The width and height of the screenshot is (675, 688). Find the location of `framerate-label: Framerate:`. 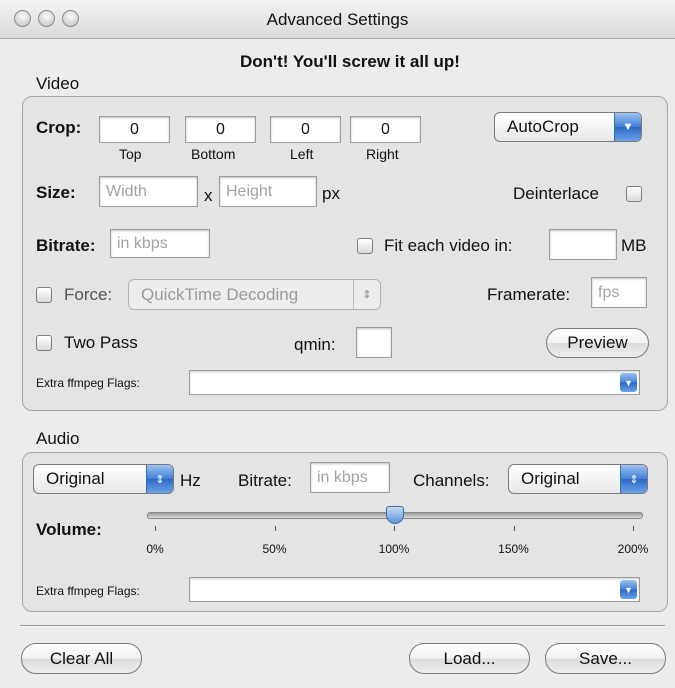

framerate-label: Framerate: is located at coordinates (529, 294).